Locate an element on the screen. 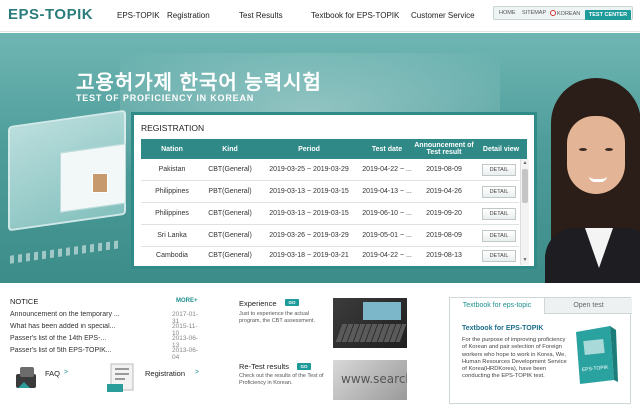 Image resolution: width=640 pixels, height=404 pixels. hero-title-korean: 고용허가제 한국어 능력시험 is located at coordinates (199, 83).